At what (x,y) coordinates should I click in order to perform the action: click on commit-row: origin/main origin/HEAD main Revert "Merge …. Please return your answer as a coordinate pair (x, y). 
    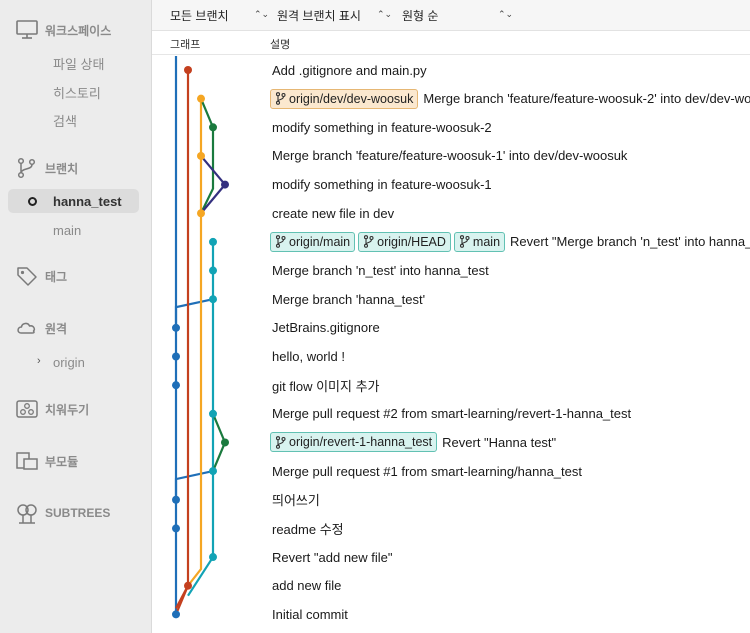
    Looking at the image, I should click on (510, 242).